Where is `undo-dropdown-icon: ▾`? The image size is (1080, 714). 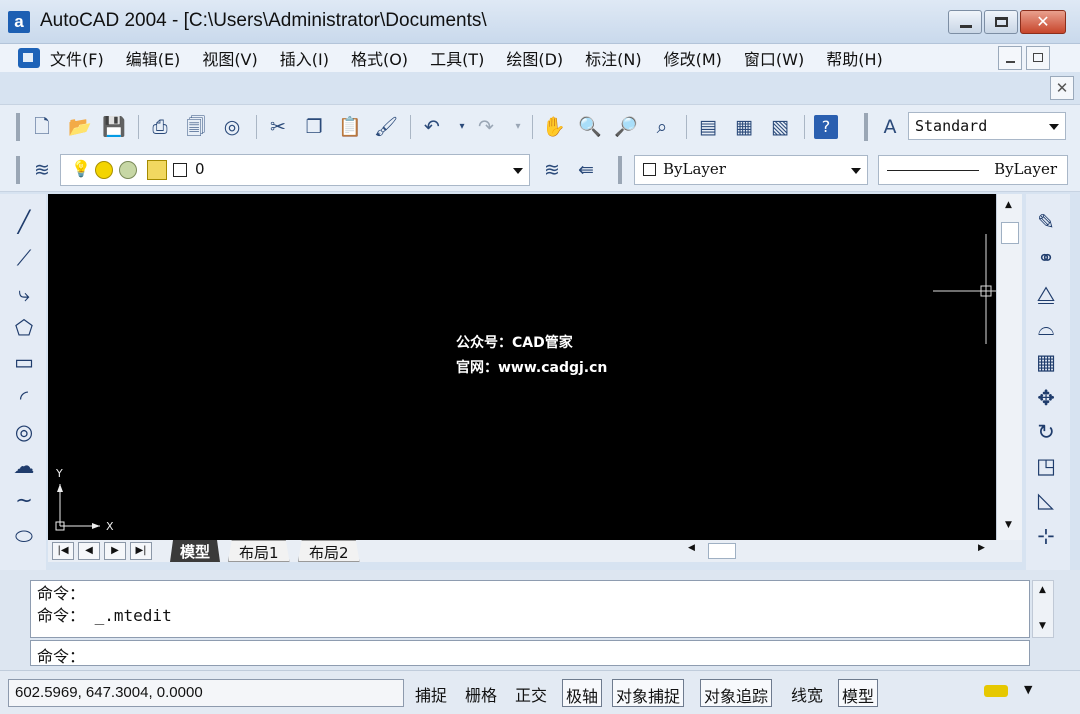
undo-dropdown-icon: ▾ is located at coordinates (462, 127).